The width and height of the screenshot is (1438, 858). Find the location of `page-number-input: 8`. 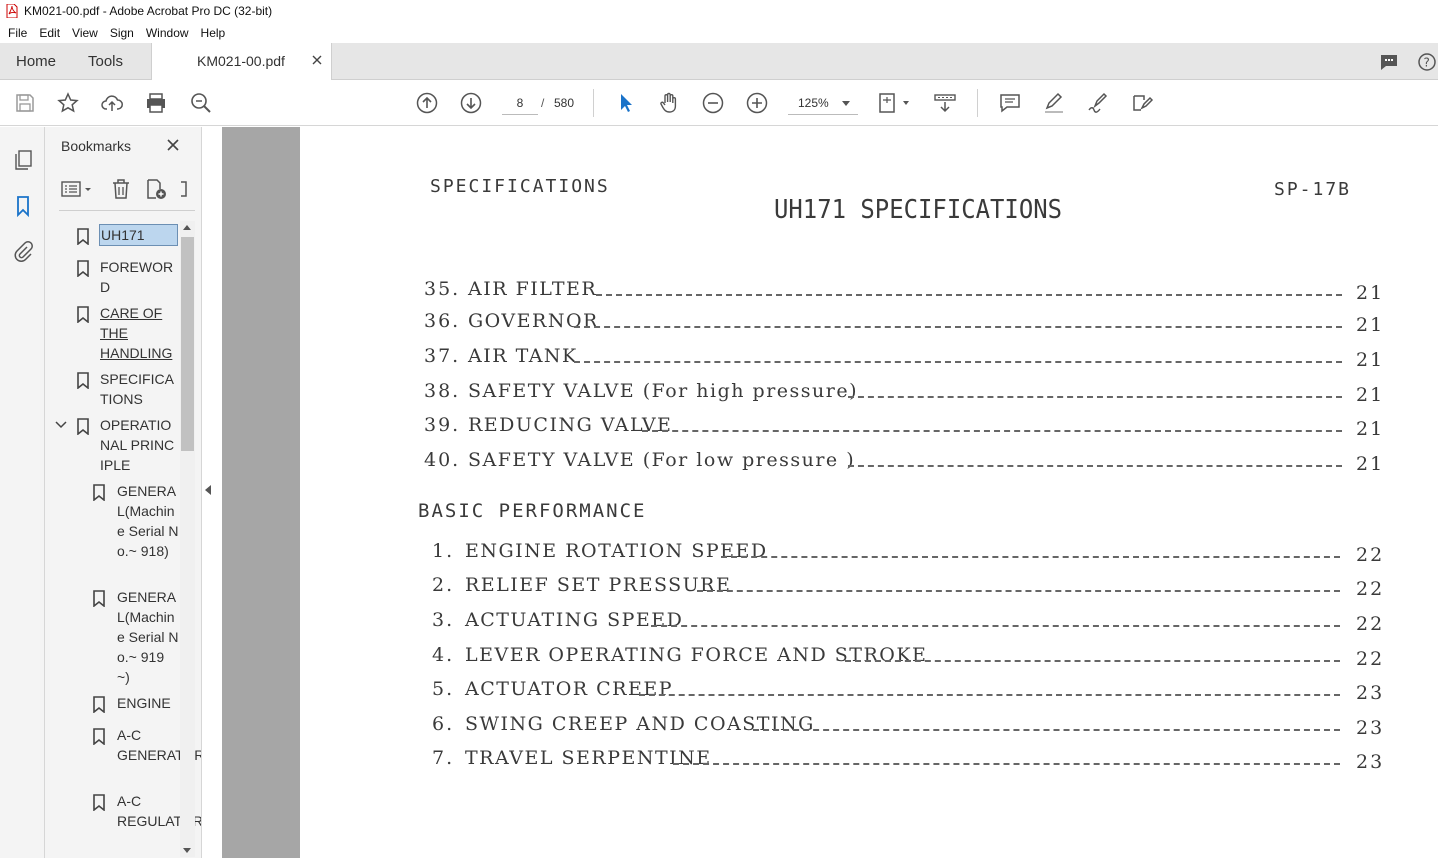

page-number-input: 8 is located at coordinates (520, 103).